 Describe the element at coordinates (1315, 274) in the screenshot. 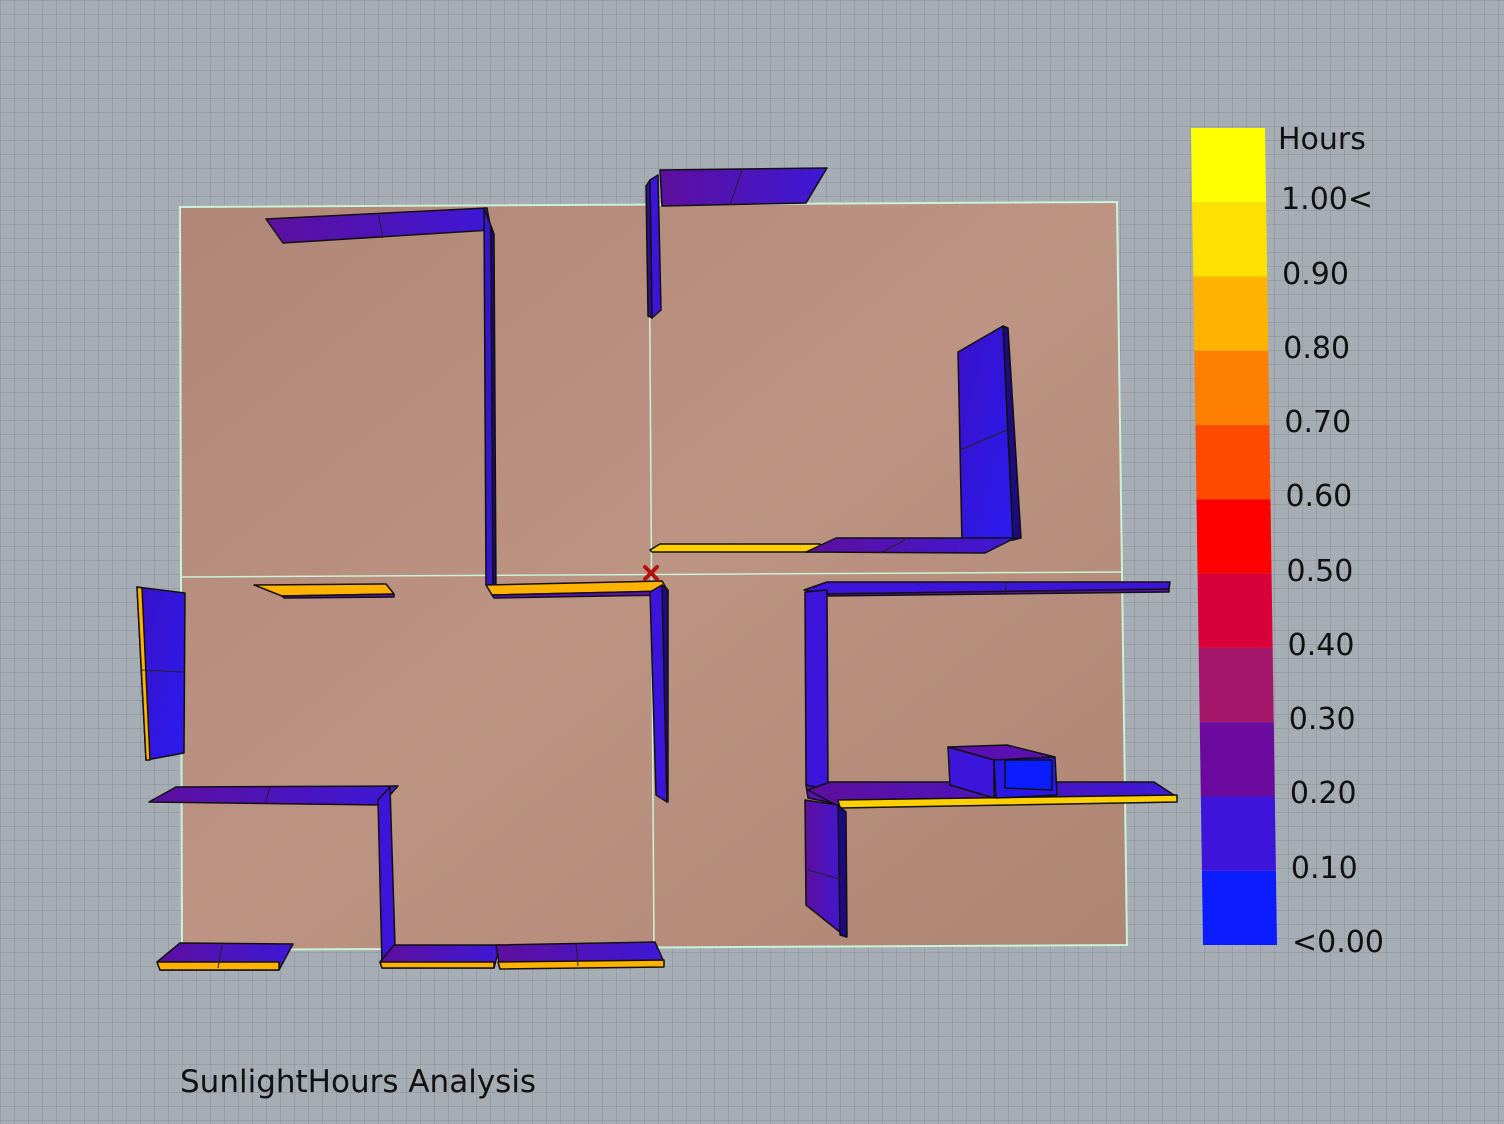

I see `legend-label: 0.90` at that location.